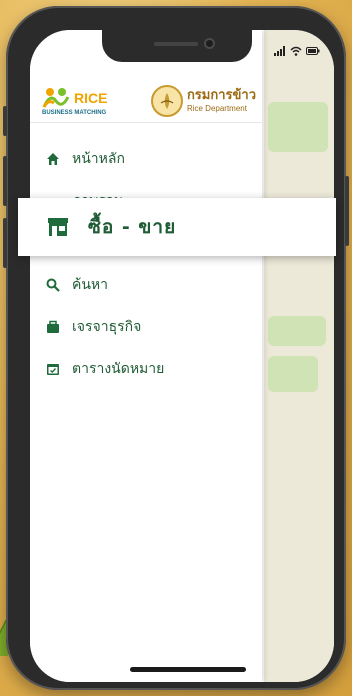  What do you see at coordinates (53, 285) in the screenshot?
I see `search-icon` at bounding box center [53, 285].